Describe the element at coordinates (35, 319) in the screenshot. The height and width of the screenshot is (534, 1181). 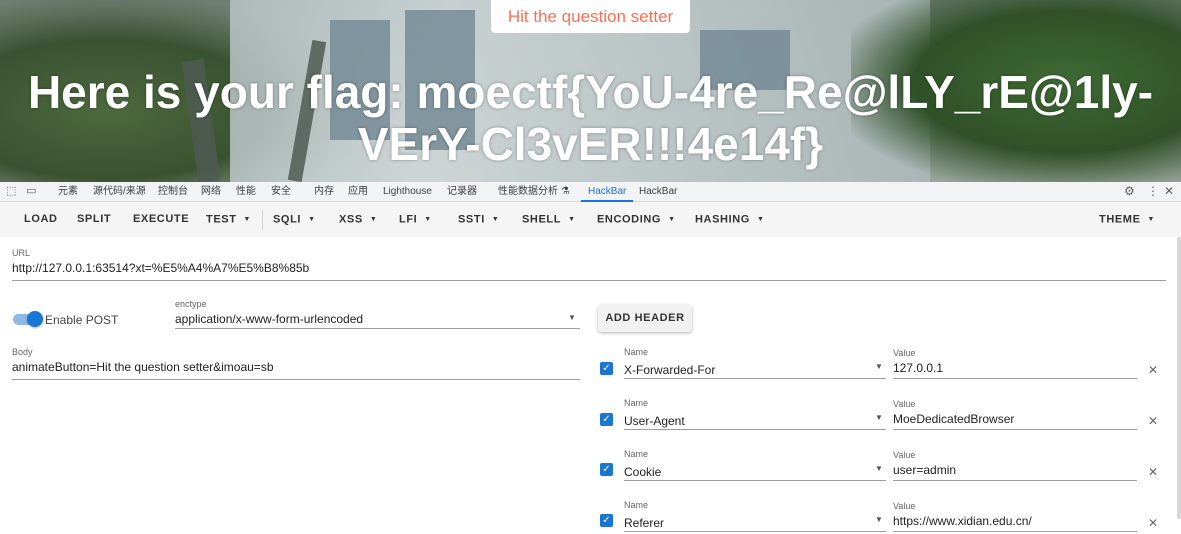
I see `enable-post-toggle-knob` at that location.